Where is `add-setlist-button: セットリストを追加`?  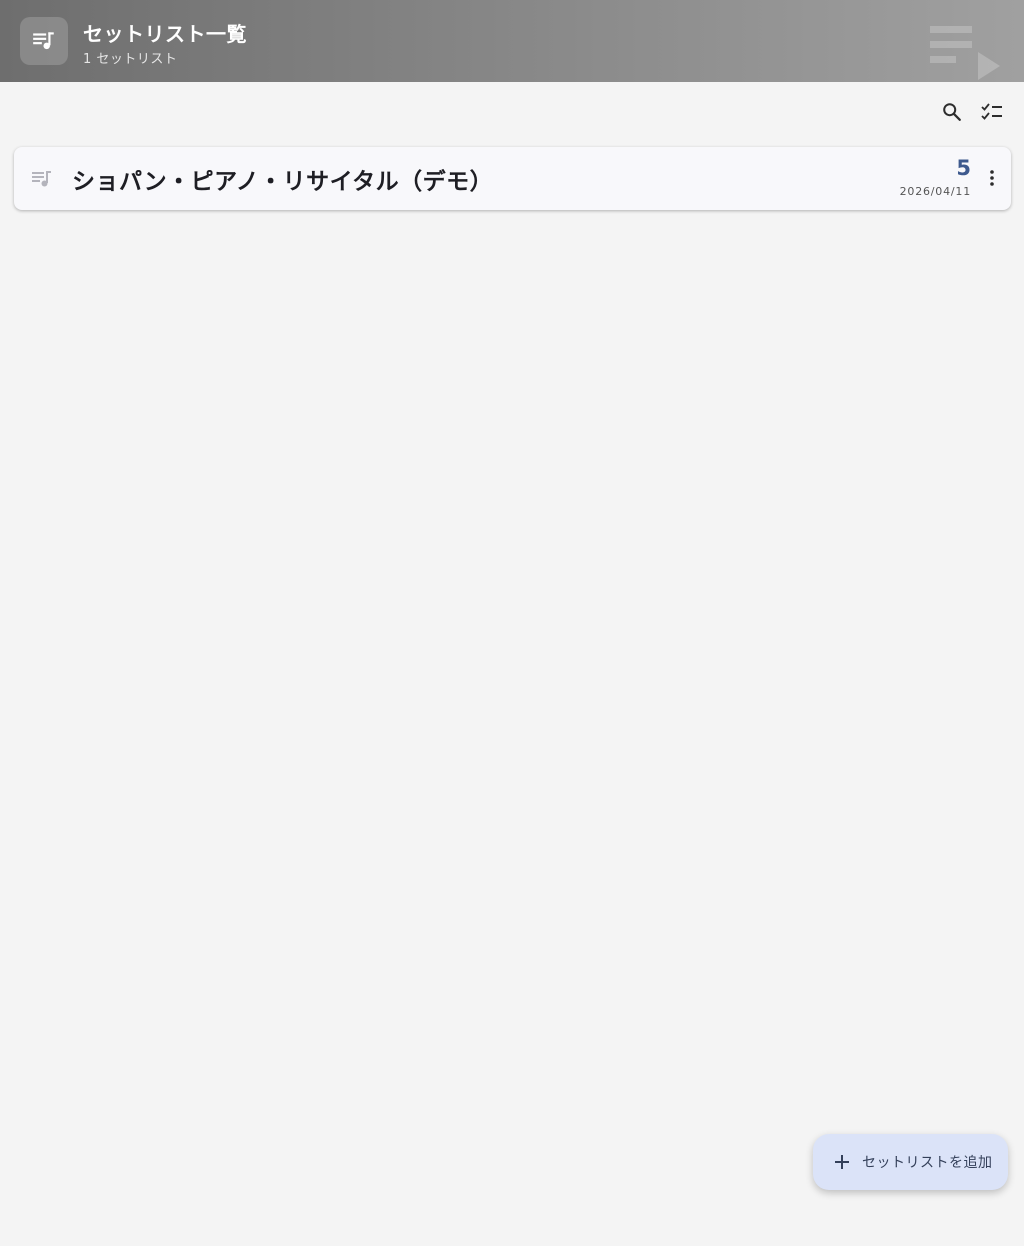 add-setlist-button: セットリストを追加 is located at coordinates (910, 1162).